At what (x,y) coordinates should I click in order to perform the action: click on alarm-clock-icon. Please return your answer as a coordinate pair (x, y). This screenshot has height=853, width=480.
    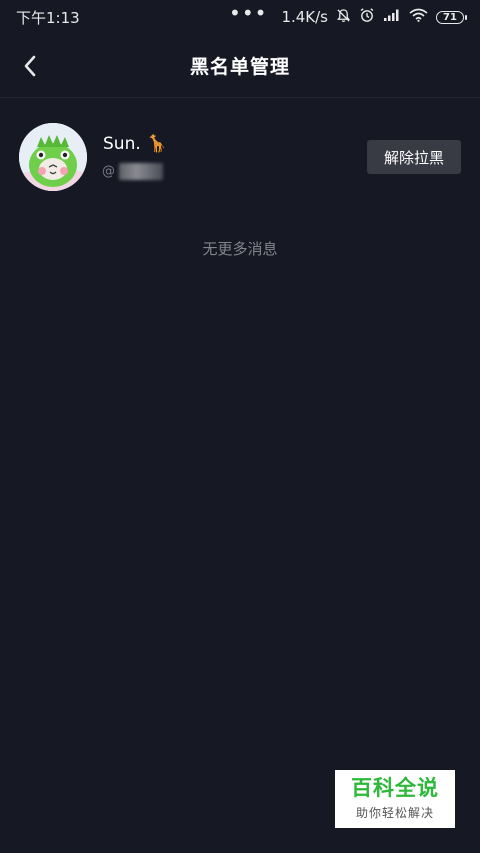
    Looking at the image, I should click on (367, 17).